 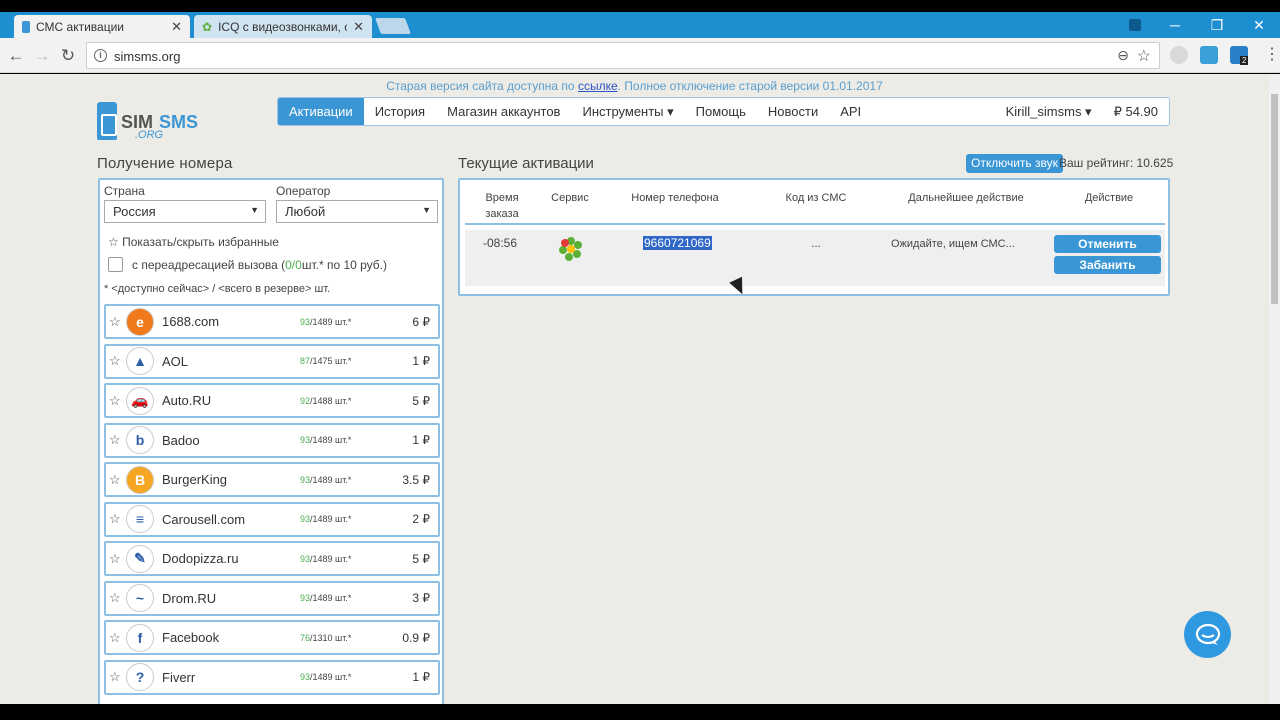 I want to click on col-action: Действие, so click(x=1109, y=198).